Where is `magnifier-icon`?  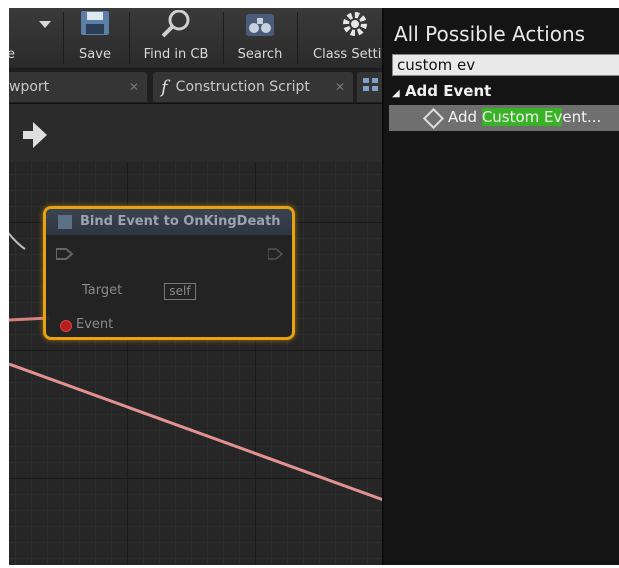
magnifier-icon is located at coordinates (176, 25).